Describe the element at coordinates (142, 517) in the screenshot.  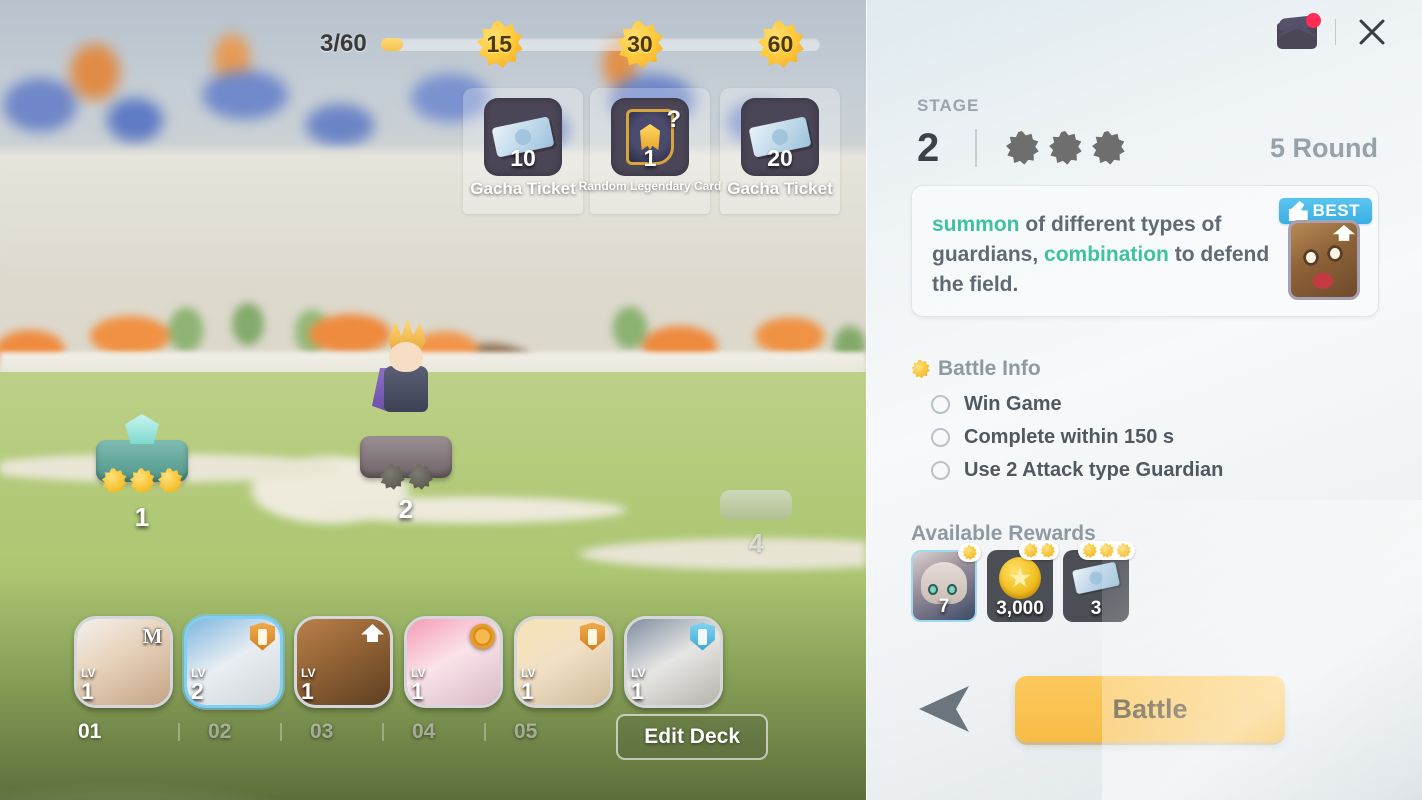
I see `map-node-number: 1` at that location.